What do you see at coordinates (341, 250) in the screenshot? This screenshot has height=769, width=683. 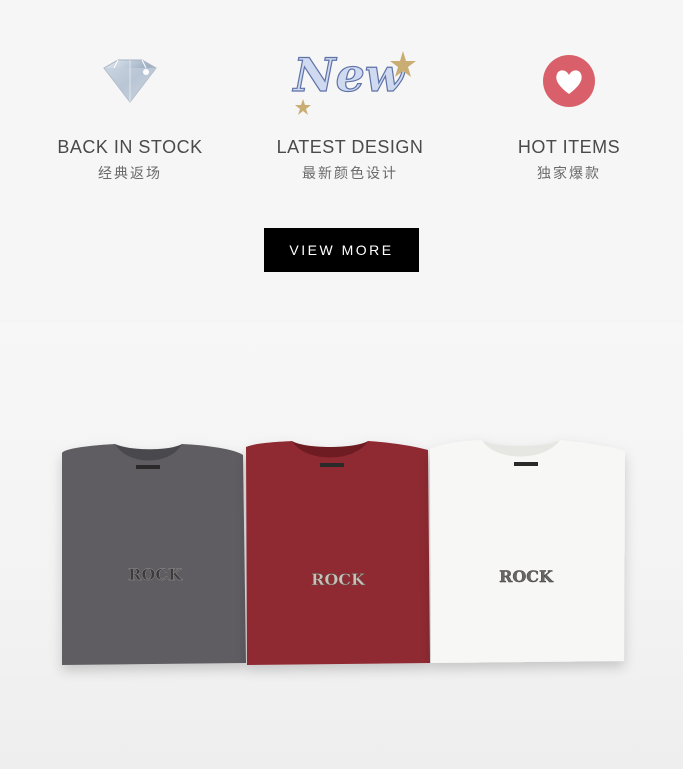 I see `view-more-button: VIEW MORE` at bounding box center [341, 250].